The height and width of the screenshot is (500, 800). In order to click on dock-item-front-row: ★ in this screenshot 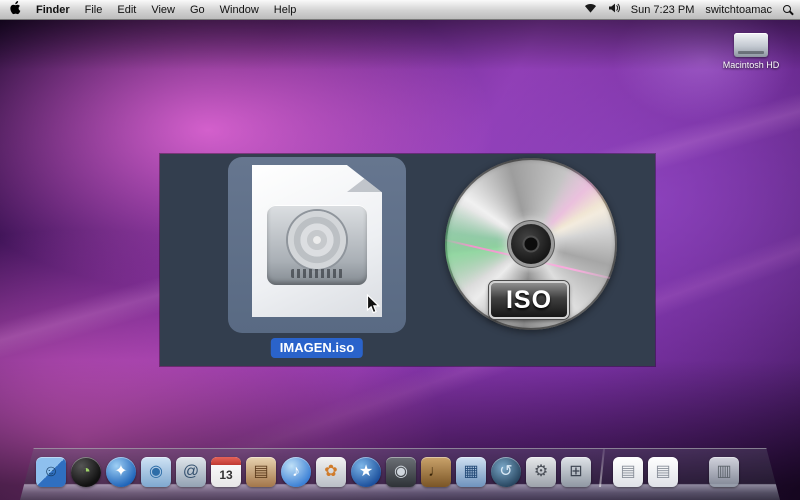, I will do `click(366, 472)`.